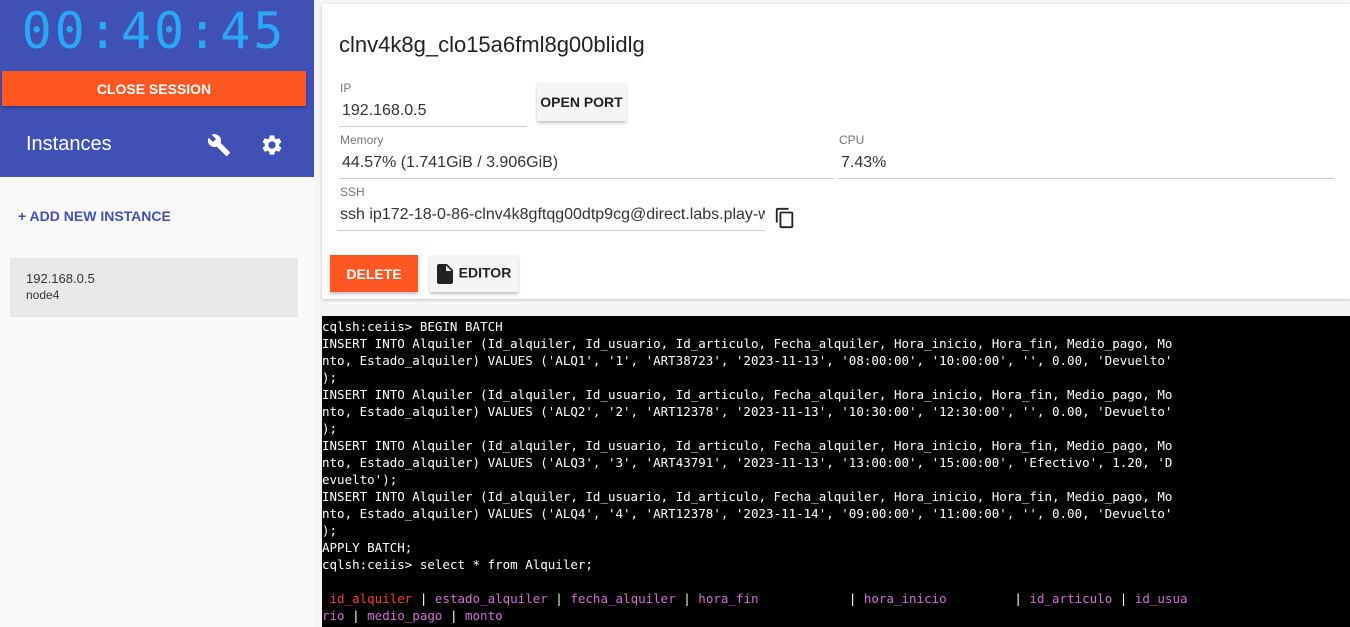 The image size is (1350, 627). I want to click on session-timer: 00:40:45, so click(154, 31).